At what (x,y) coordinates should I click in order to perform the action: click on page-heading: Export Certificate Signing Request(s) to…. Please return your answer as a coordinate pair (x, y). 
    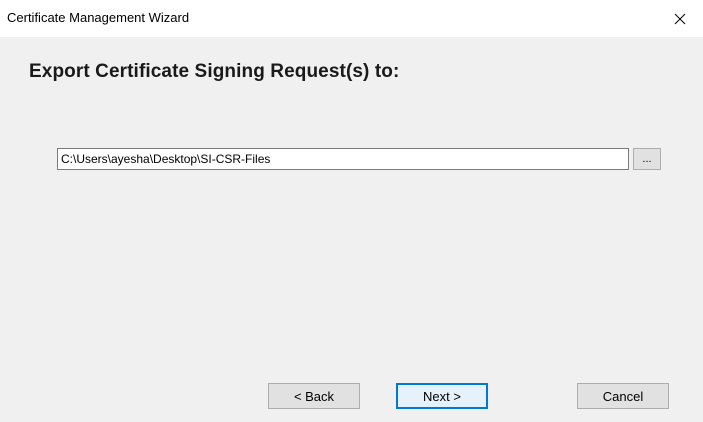
    Looking at the image, I should click on (214, 71).